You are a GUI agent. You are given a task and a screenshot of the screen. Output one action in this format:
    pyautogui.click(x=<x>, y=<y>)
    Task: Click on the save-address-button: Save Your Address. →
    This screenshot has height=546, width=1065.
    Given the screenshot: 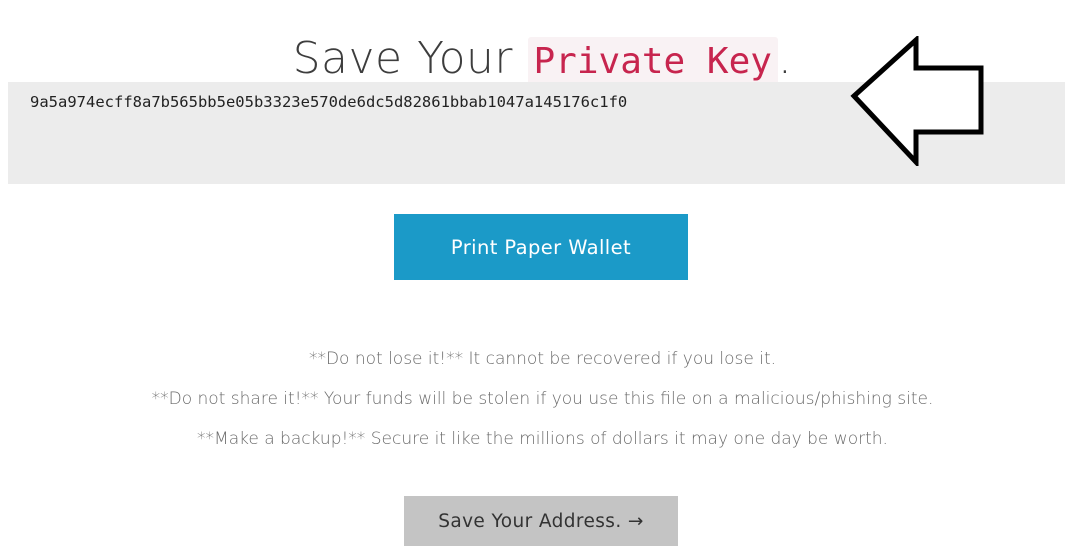 What is the action you would take?
    pyautogui.click(x=541, y=521)
    